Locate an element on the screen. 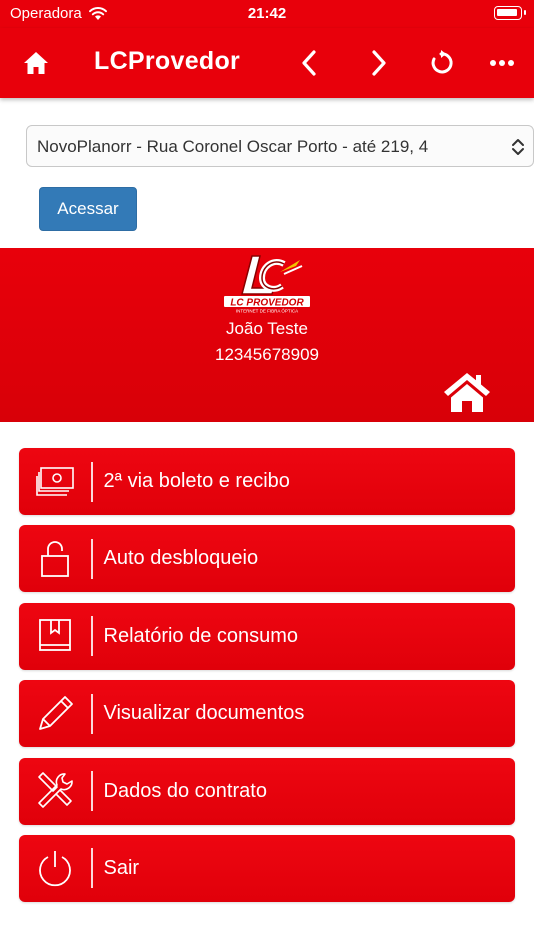 The width and height of the screenshot is (534, 950). reload-button is located at coordinates (441, 63).